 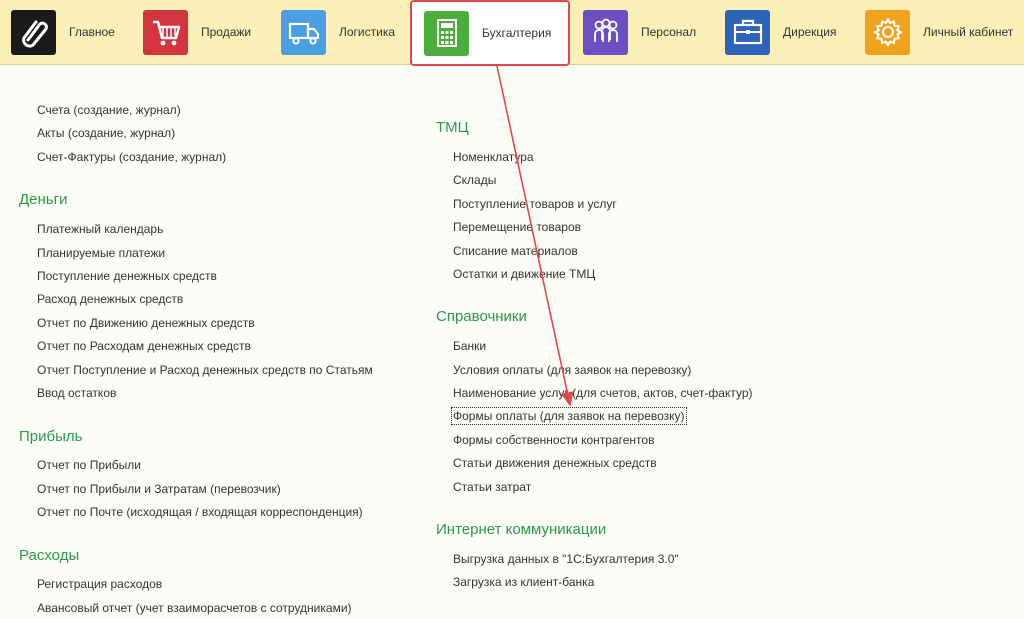 What do you see at coordinates (76, 393) in the screenshot?
I see `menu-link: Ввод остатков` at bounding box center [76, 393].